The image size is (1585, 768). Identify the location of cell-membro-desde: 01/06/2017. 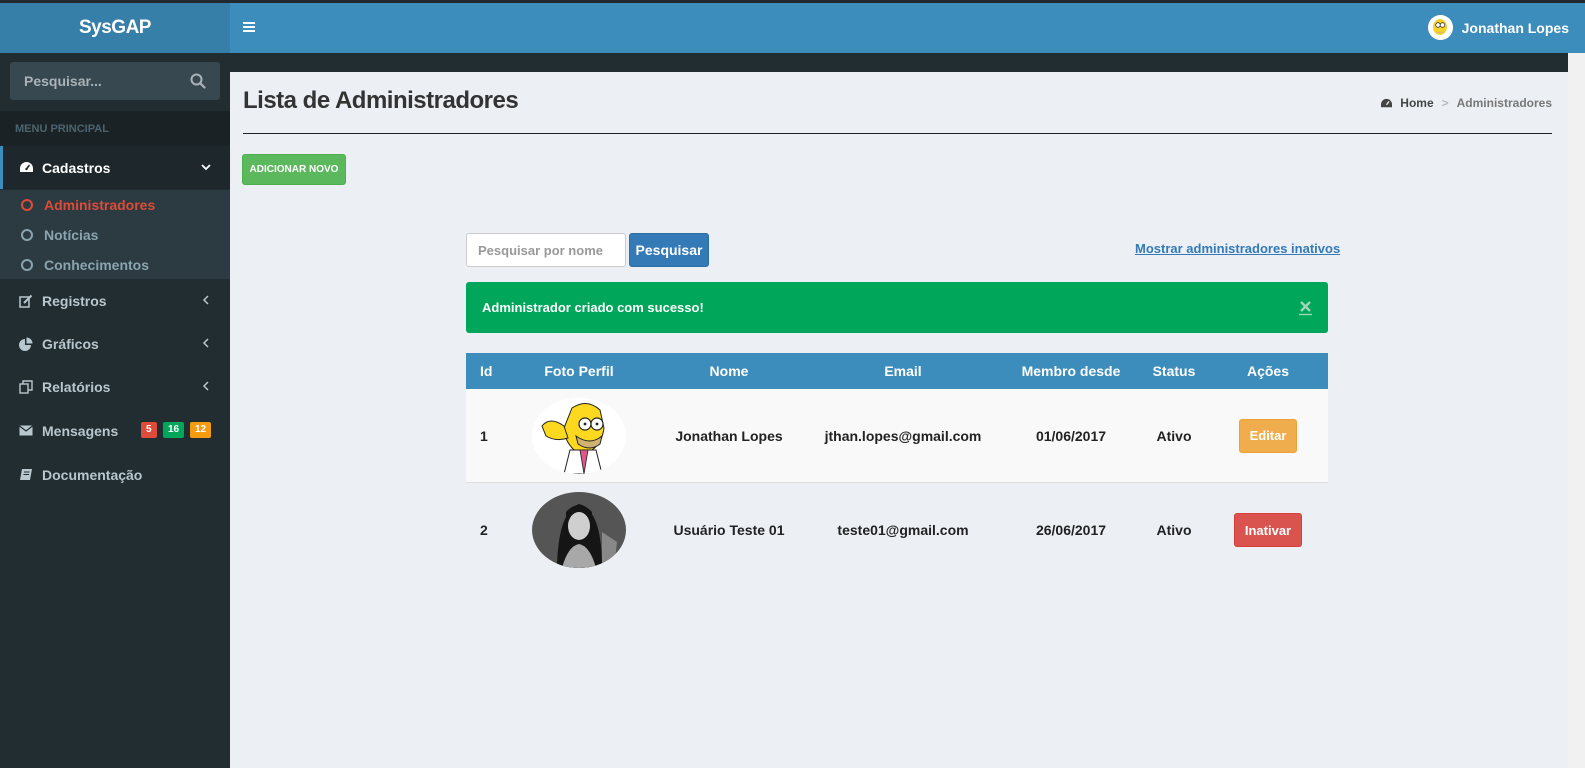
(1071, 435).